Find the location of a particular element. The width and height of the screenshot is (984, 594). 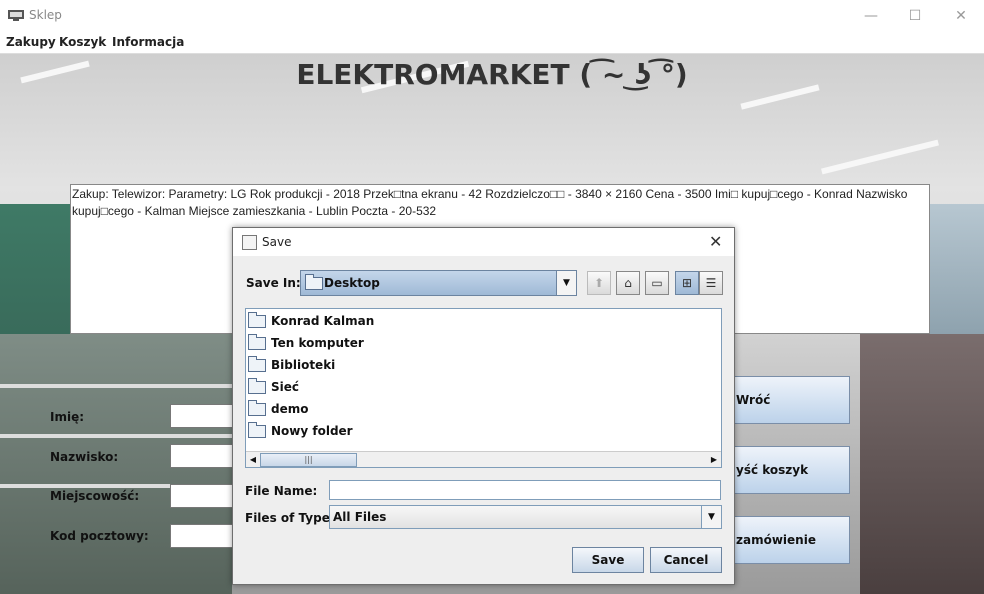

window-title: Sklep is located at coordinates (45, 15).